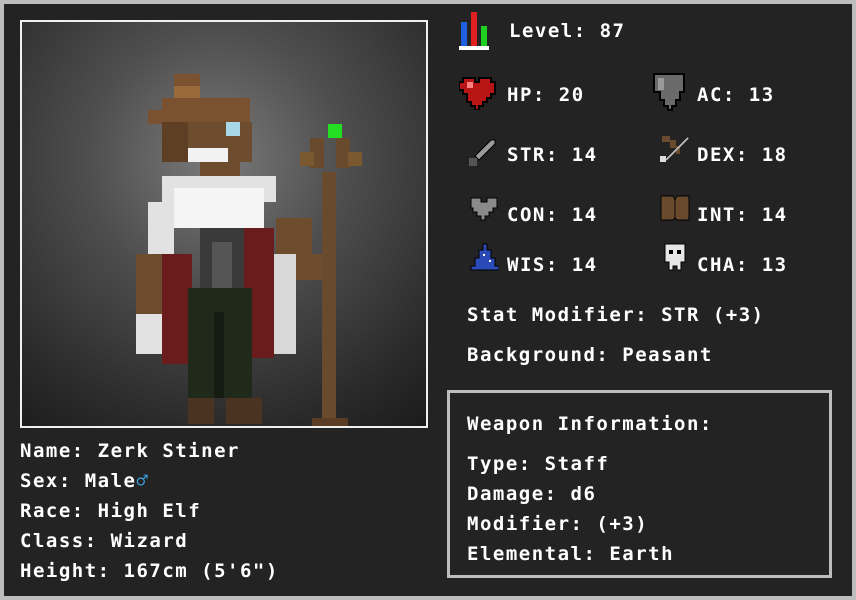 The height and width of the screenshot is (600, 856). What do you see at coordinates (674, 149) in the screenshot?
I see `bow-icon` at bounding box center [674, 149].